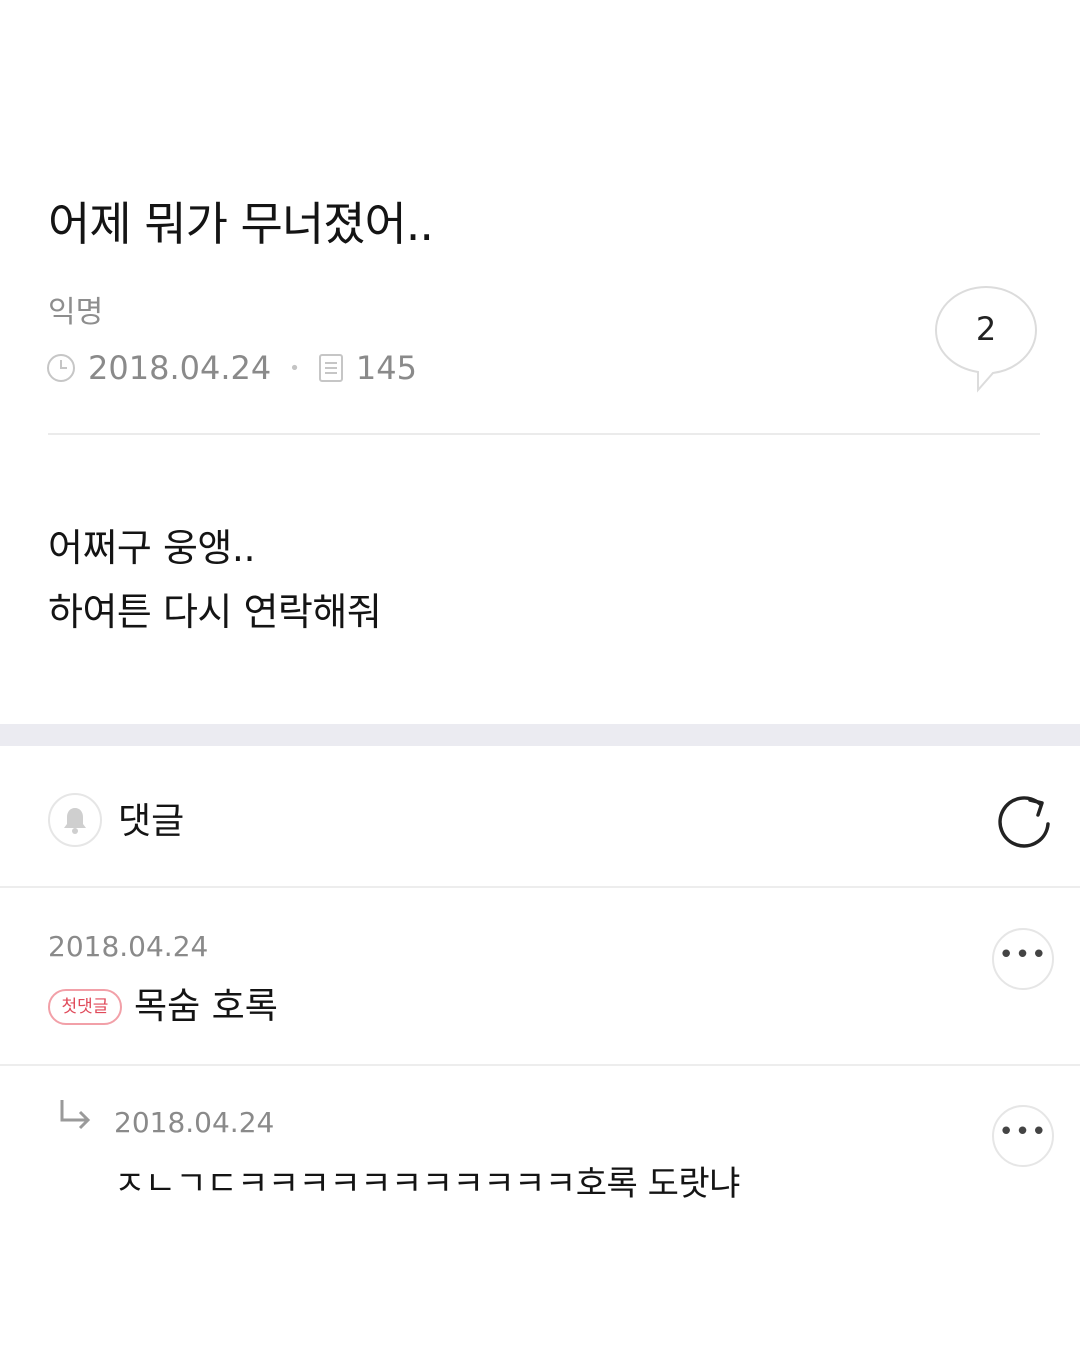  I want to click on post-title: 어제 뭐가 무너졌어.., so click(241, 224).